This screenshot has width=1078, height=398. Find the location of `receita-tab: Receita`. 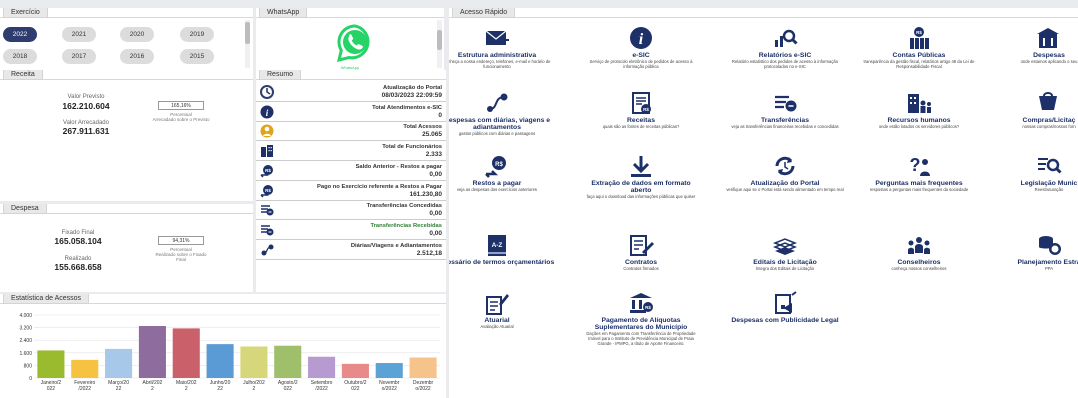

receita-tab: Receita is located at coordinates (23, 75).